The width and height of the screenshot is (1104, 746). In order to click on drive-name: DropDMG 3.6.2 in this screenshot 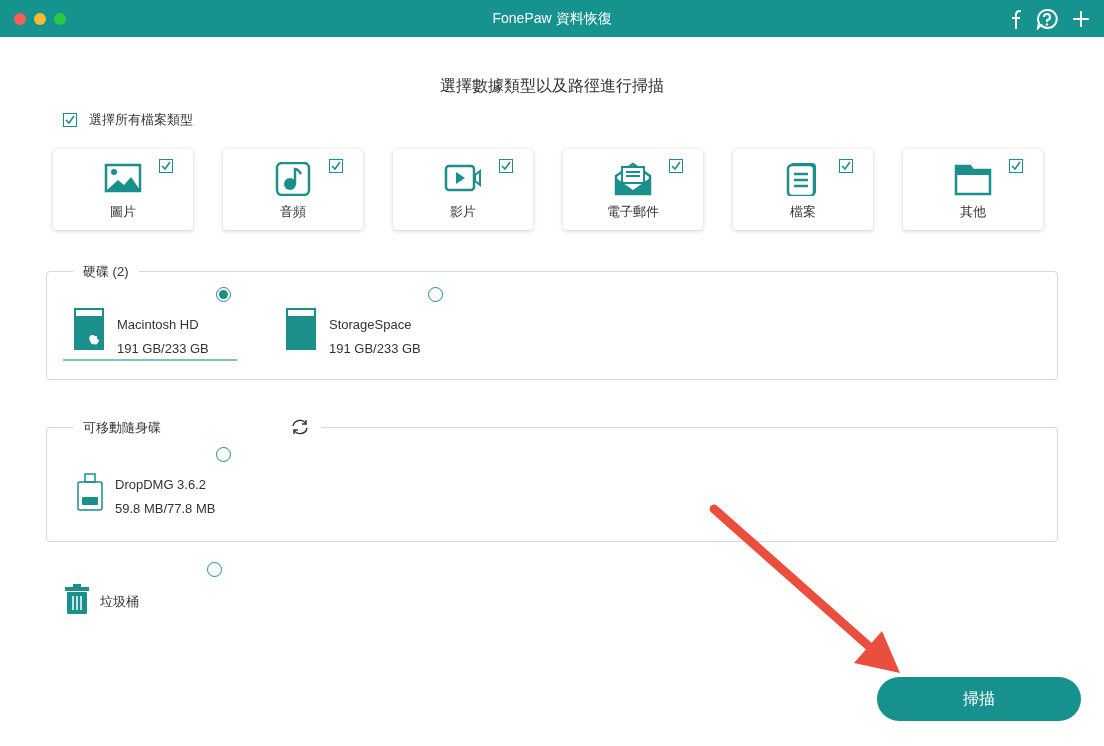, I will do `click(161, 485)`.